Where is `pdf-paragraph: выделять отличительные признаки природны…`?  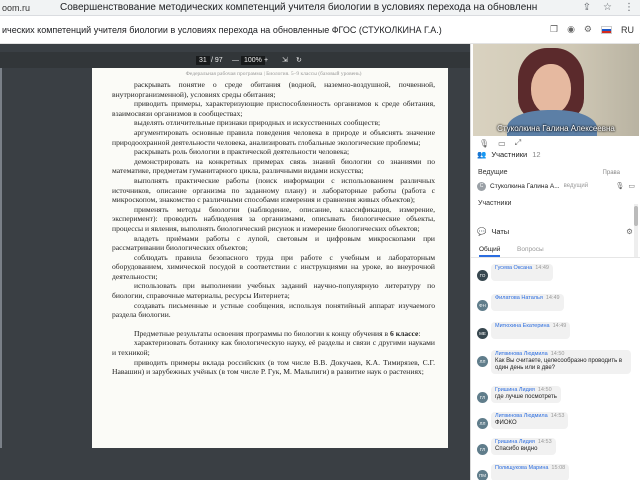 pdf-paragraph: выделять отличительные признаки природны… is located at coordinates (257, 123).